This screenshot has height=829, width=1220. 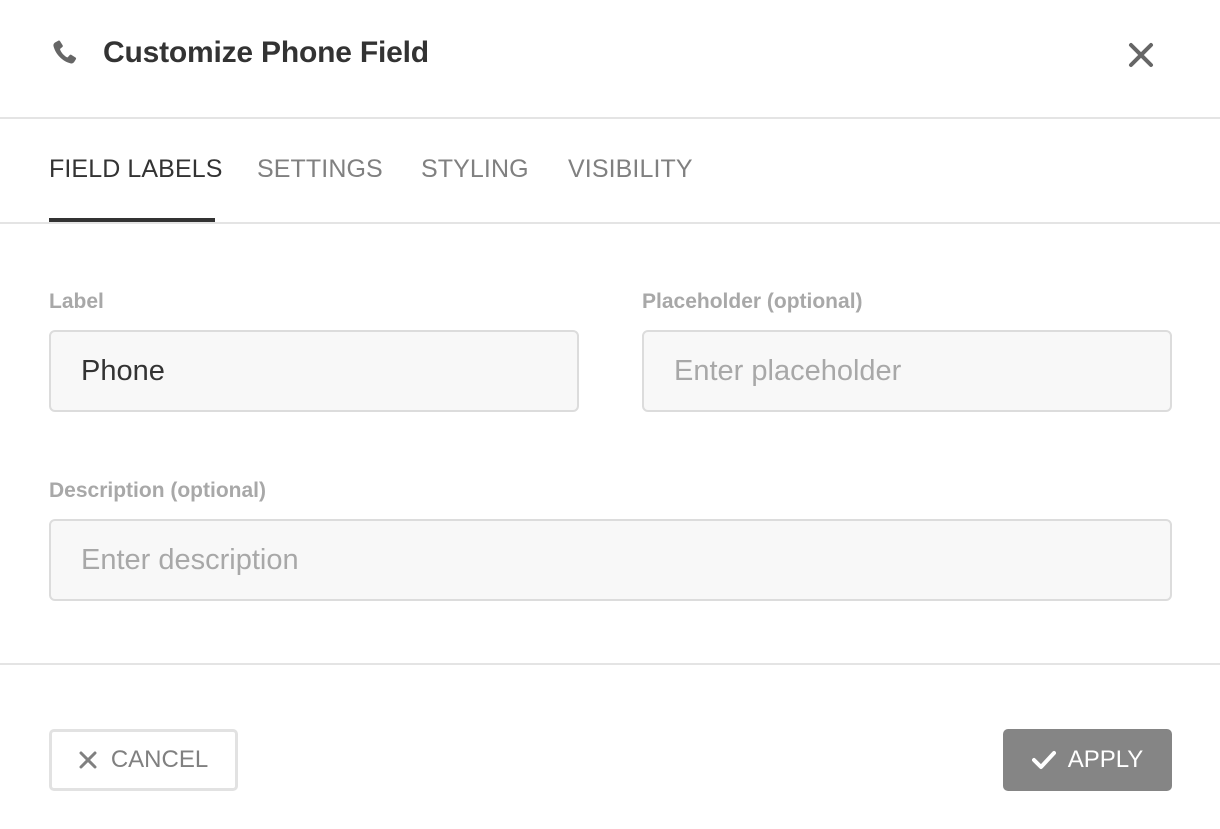 I want to click on label-input, so click(x=314, y=371).